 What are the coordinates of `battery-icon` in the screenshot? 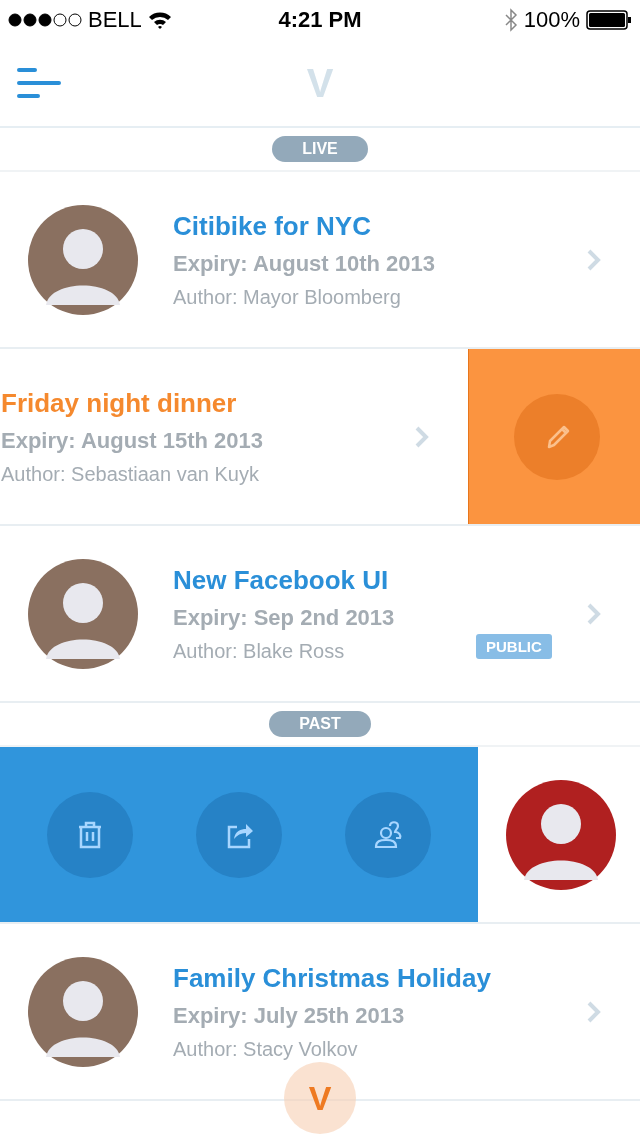 It's located at (609, 20).